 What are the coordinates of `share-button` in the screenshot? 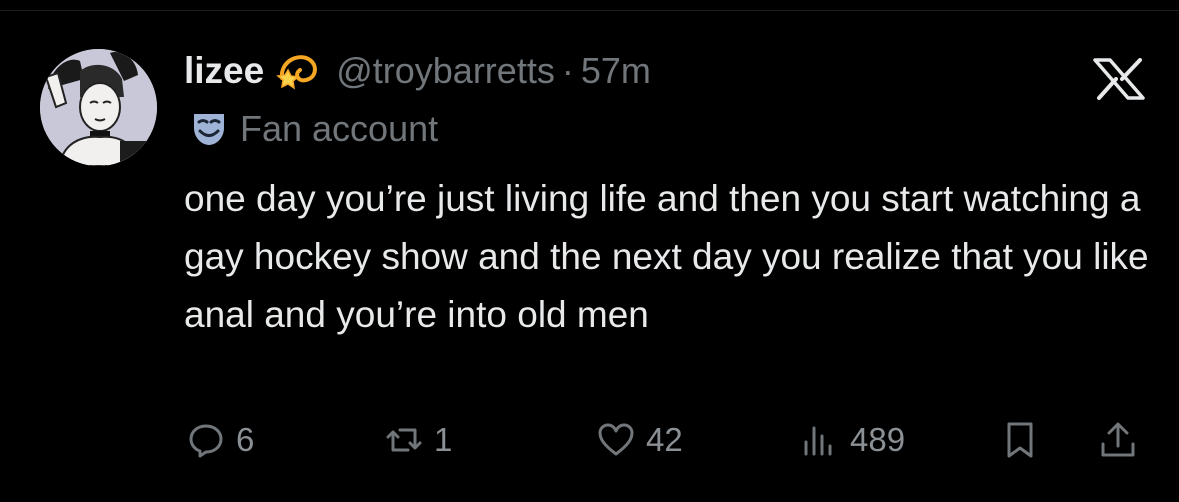 It's located at (1123, 440).